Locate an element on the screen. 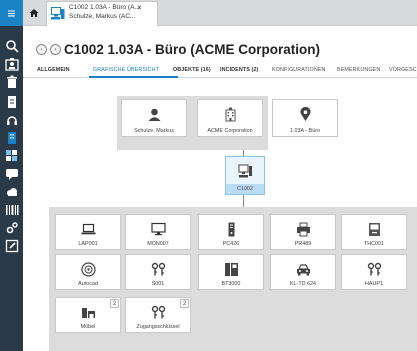 The image size is (417, 351). node-related-2: 1.03A - Büro is located at coordinates (305, 118).